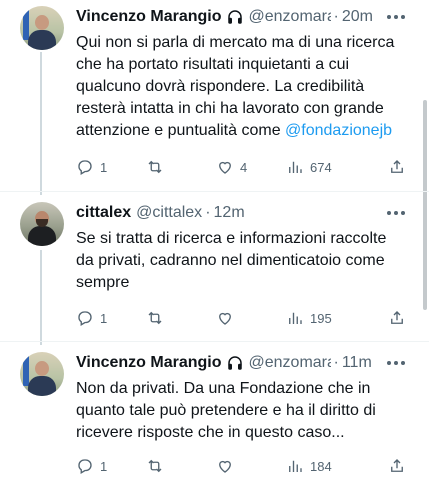 This screenshot has height=480, width=429. Describe the element at coordinates (321, 318) in the screenshot. I see `views-count: 195` at that location.